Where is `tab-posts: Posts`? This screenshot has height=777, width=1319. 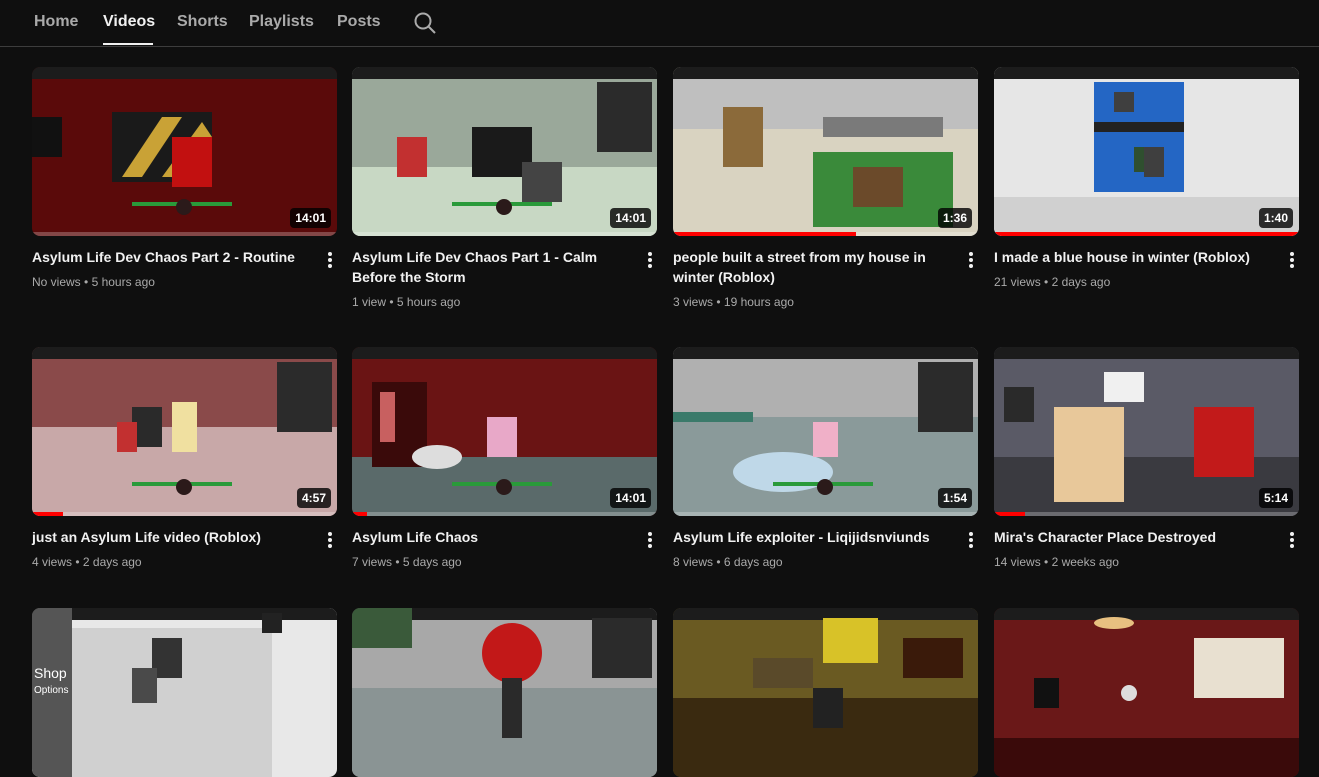
tab-posts: Posts is located at coordinates (359, 22).